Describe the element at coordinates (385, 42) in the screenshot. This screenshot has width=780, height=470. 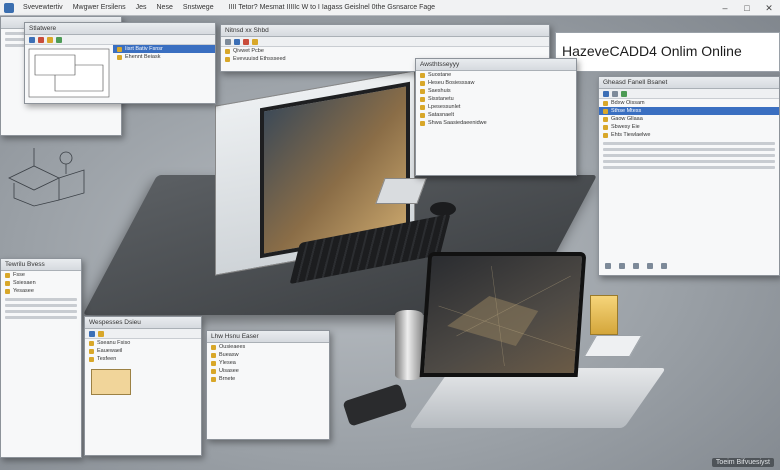
I see `properties-toolbar` at that location.